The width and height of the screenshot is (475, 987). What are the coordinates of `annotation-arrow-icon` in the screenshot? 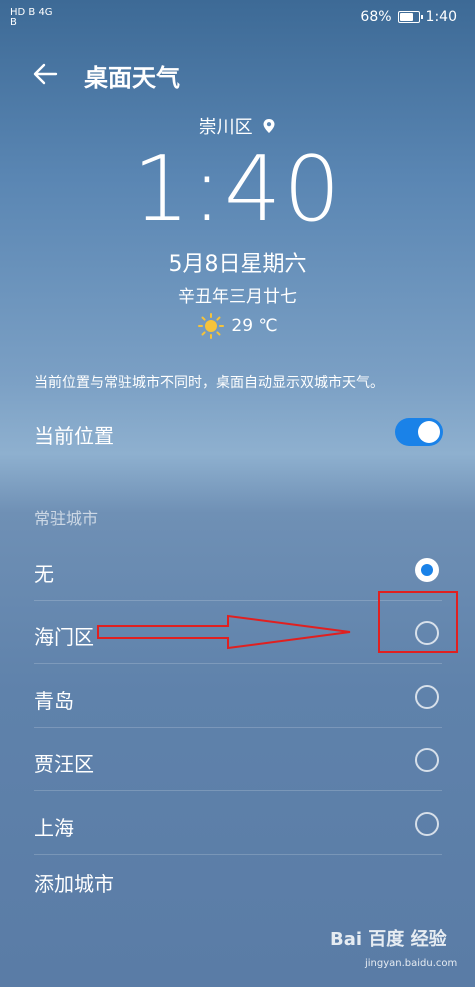 It's located at (224, 632).